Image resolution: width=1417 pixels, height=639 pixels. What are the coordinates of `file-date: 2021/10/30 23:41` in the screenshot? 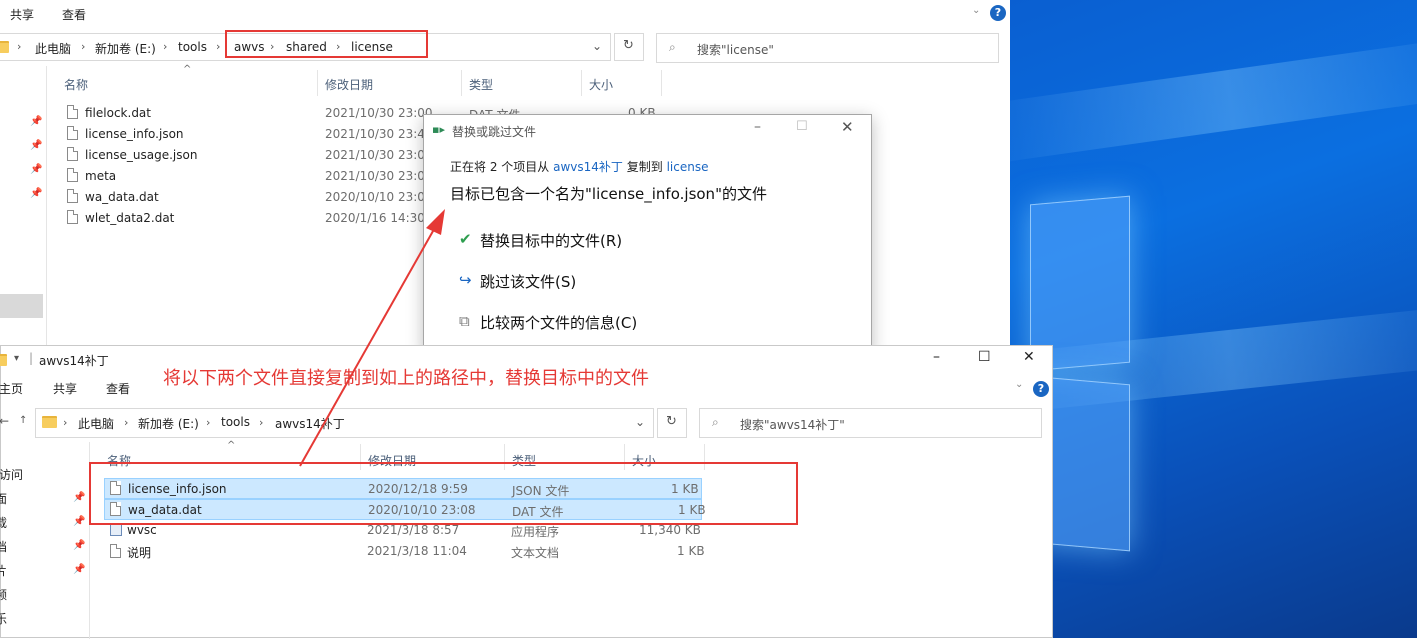 It's located at (379, 134).